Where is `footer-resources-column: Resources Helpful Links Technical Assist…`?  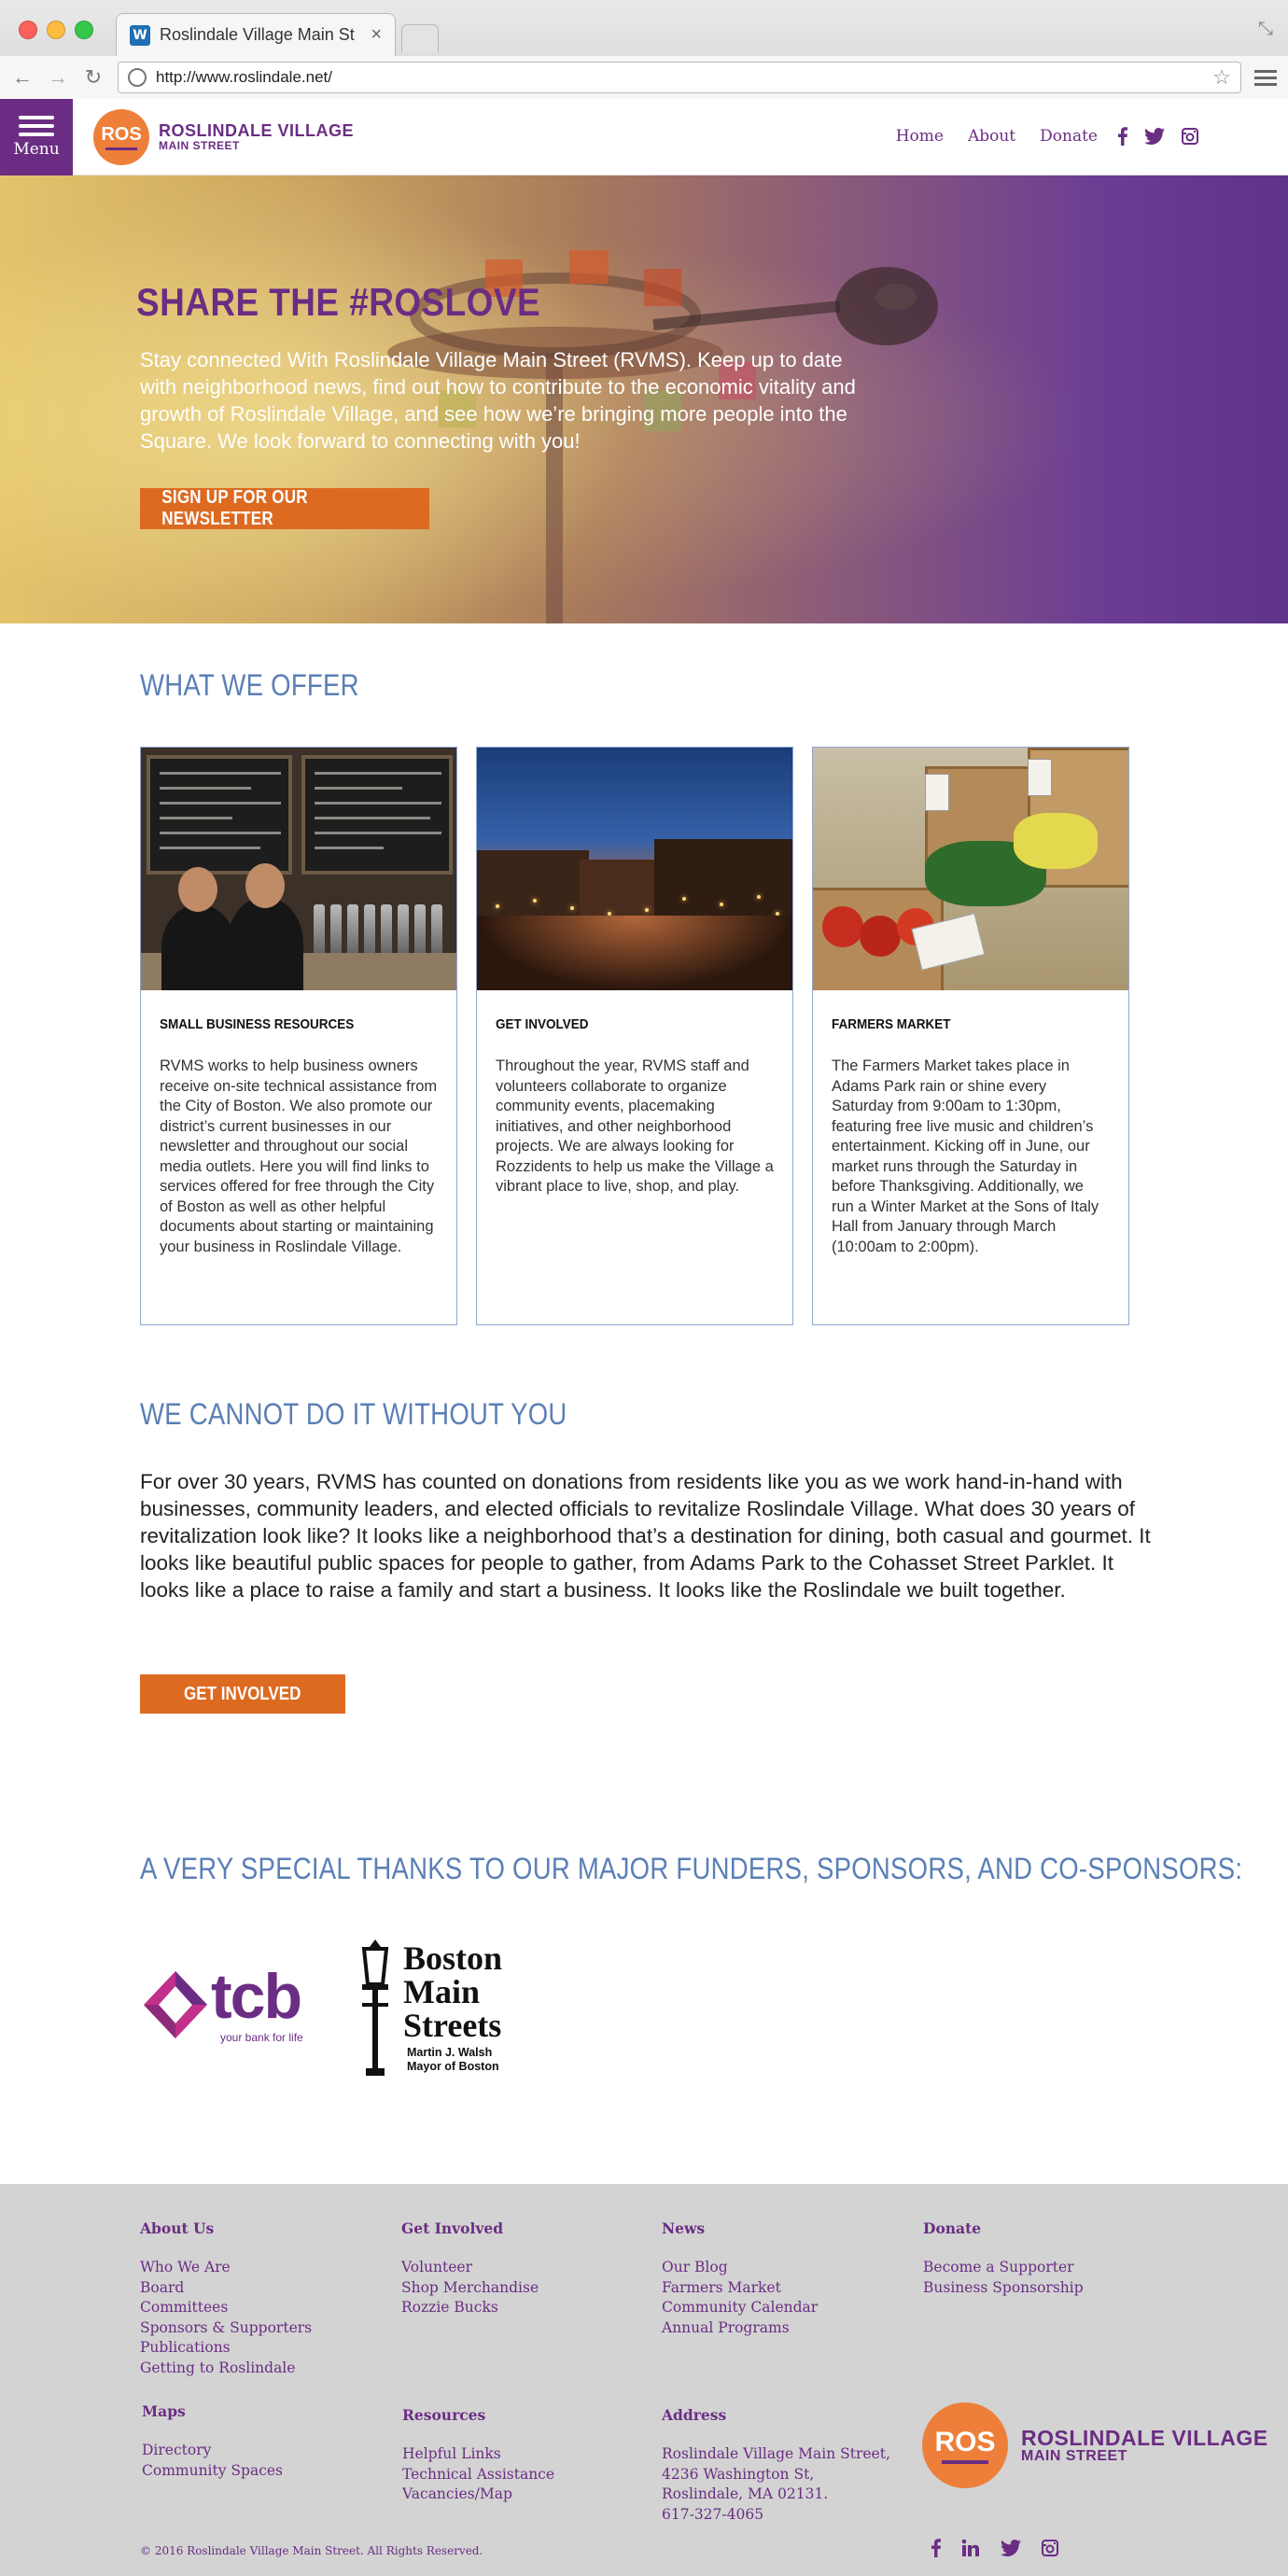
footer-resources-column: Resources Helpful Links Technical Assist… is located at coordinates (478, 2455).